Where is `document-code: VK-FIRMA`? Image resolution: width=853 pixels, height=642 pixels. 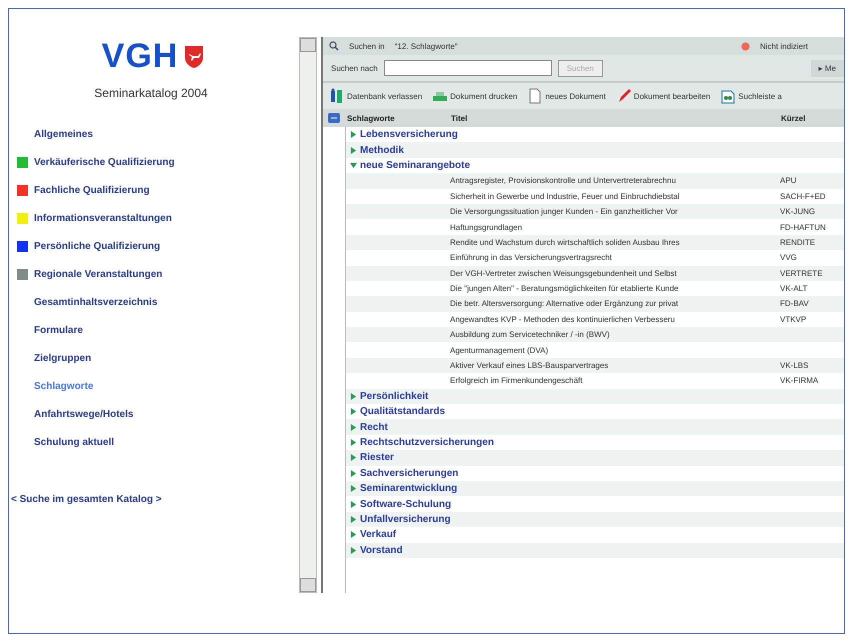
document-code: VK-FIRMA is located at coordinates (799, 381).